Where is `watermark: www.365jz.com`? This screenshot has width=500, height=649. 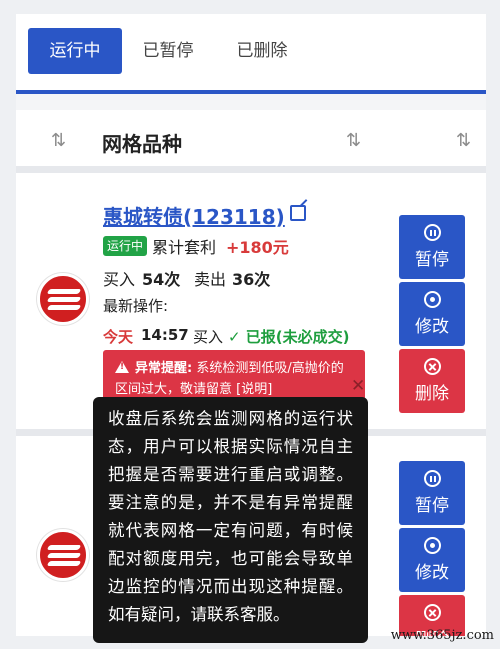 watermark: www.365jz.com is located at coordinates (442, 635).